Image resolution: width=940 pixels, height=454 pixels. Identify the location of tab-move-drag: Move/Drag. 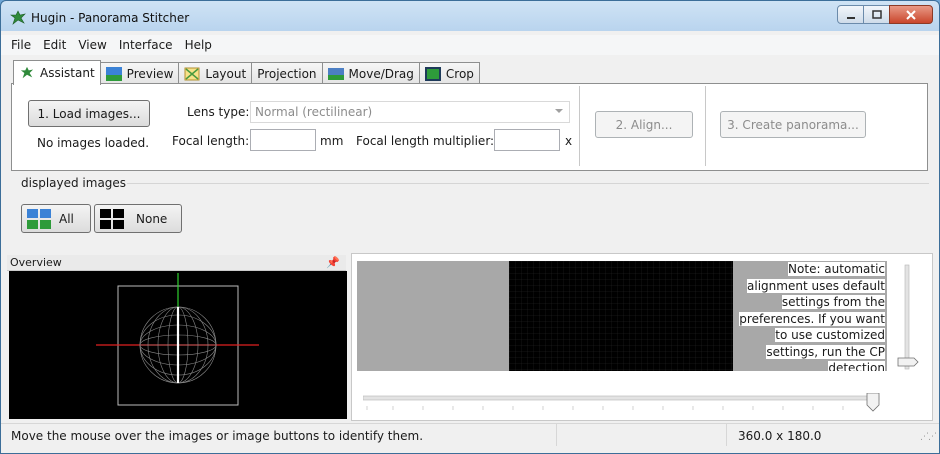
(370, 73).